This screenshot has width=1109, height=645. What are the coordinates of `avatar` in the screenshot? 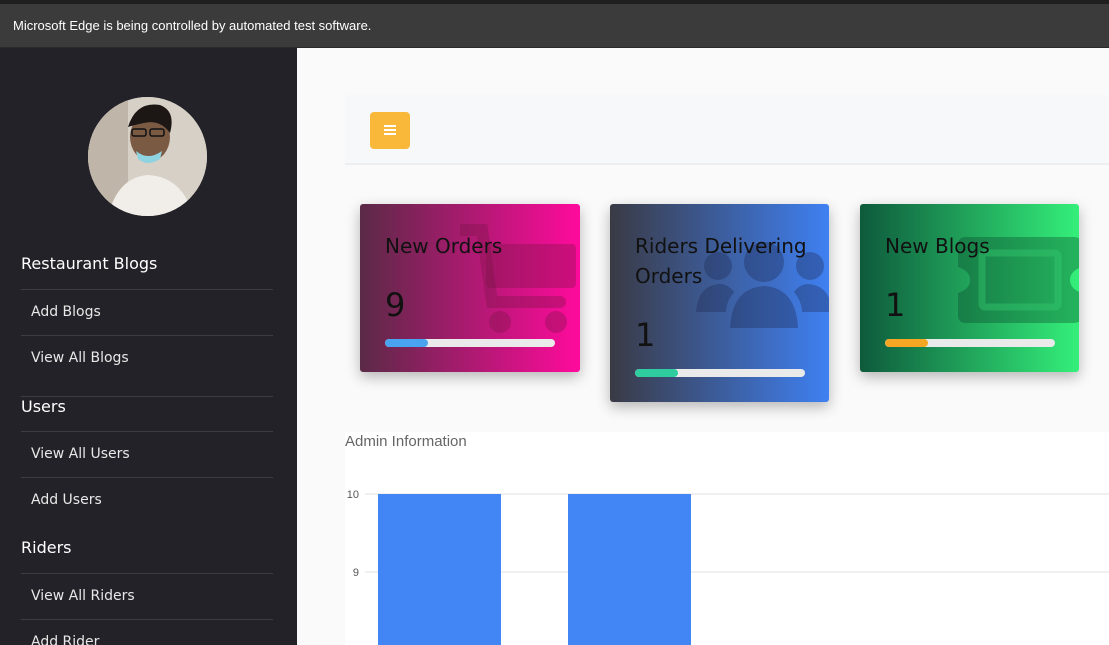 It's located at (147, 156).